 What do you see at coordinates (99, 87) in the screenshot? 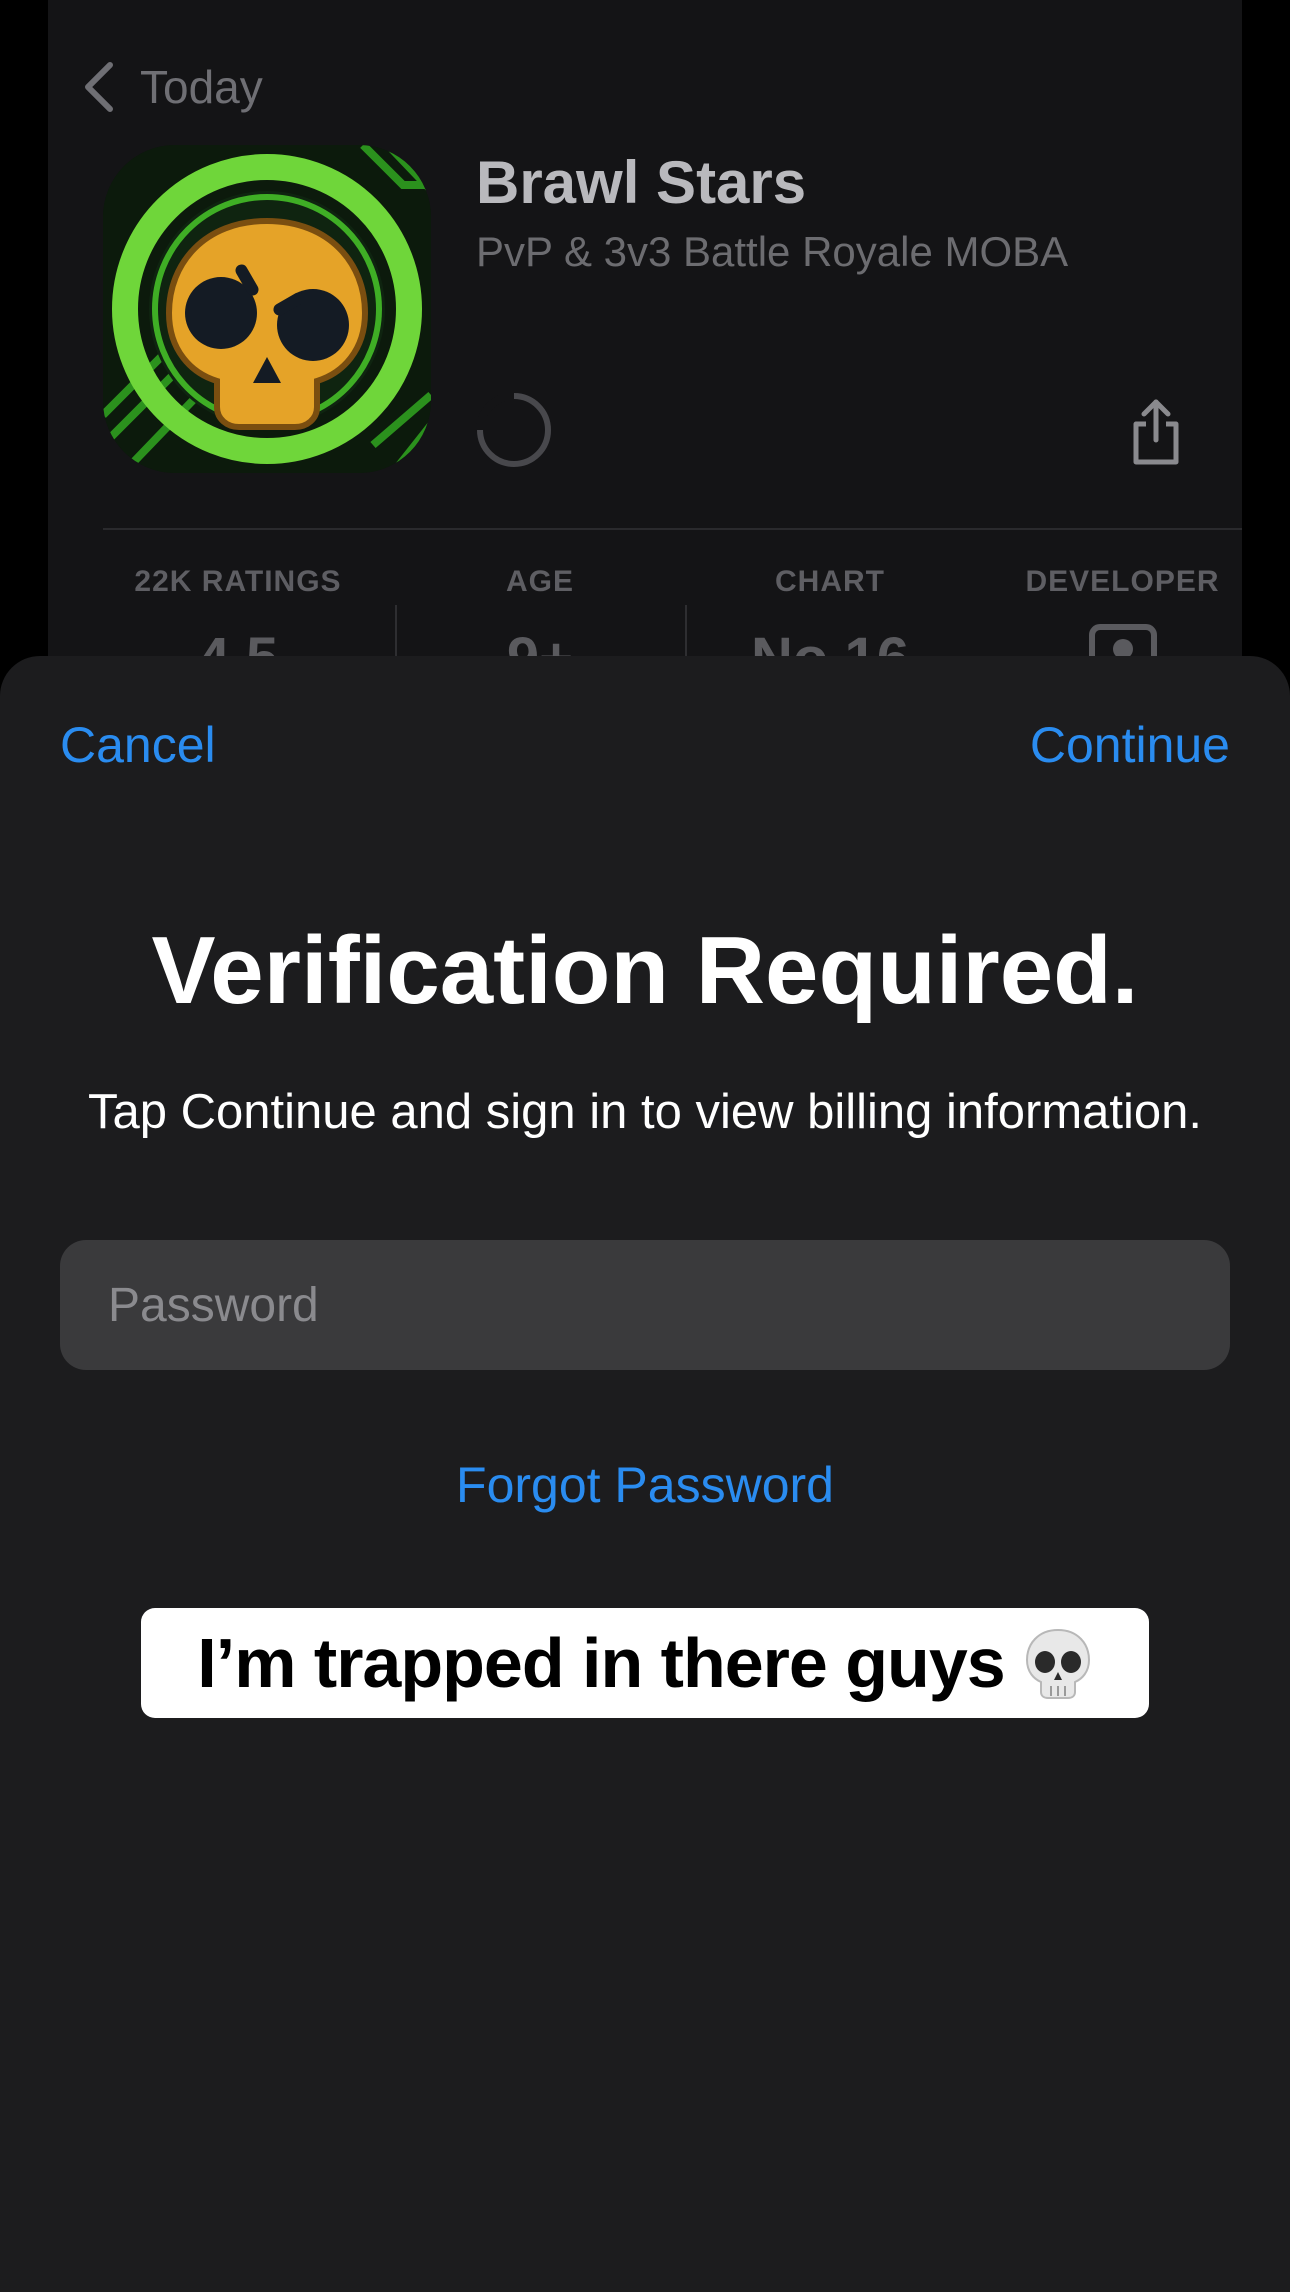
I see `chevron-left-icon` at bounding box center [99, 87].